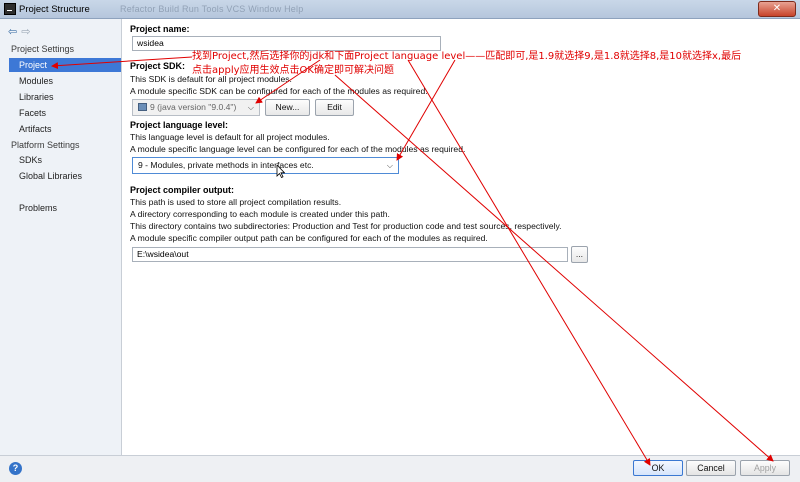 The image size is (800, 482). What do you see at coordinates (658, 468) in the screenshot?
I see `ok-button: OK` at bounding box center [658, 468].